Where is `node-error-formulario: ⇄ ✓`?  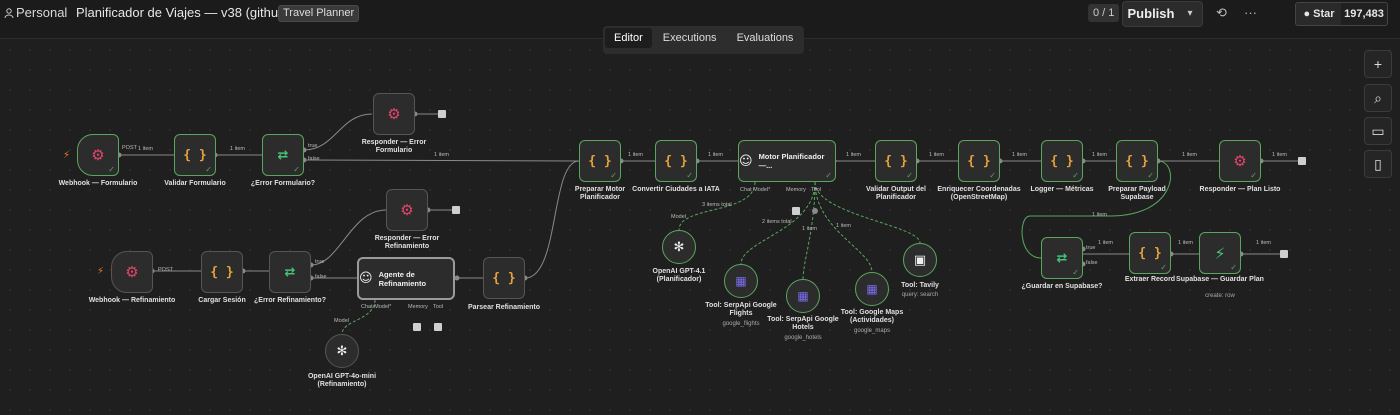
node-error-formulario: ⇄ ✓ is located at coordinates (283, 155).